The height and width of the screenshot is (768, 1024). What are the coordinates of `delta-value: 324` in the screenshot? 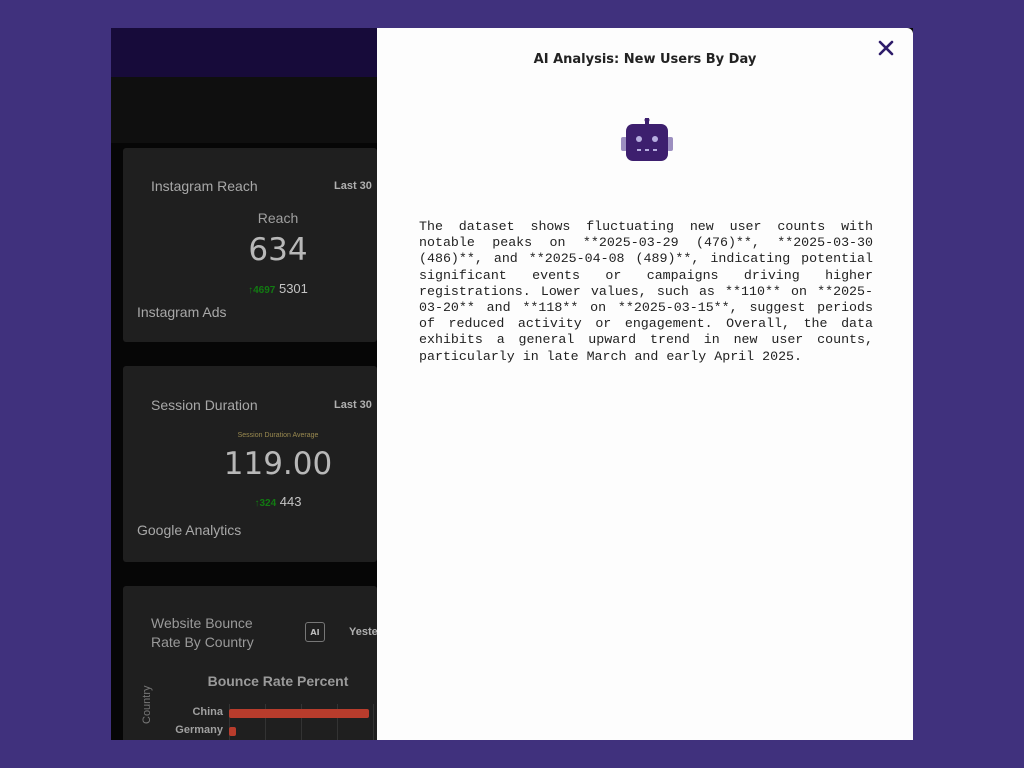 It's located at (268, 503).